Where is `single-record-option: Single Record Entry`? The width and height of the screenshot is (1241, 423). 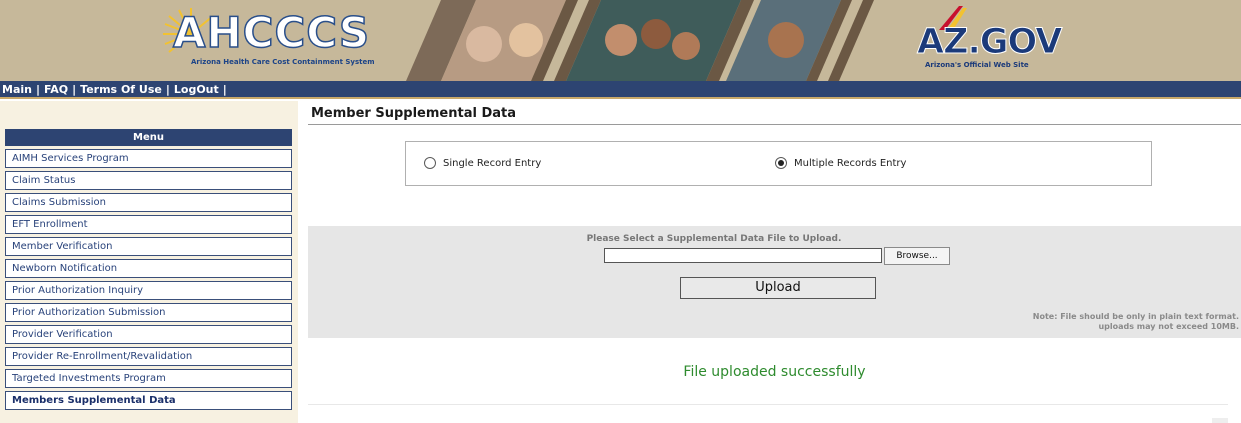
single-record-option: Single Record Entry is located at coordinates (482, 163).